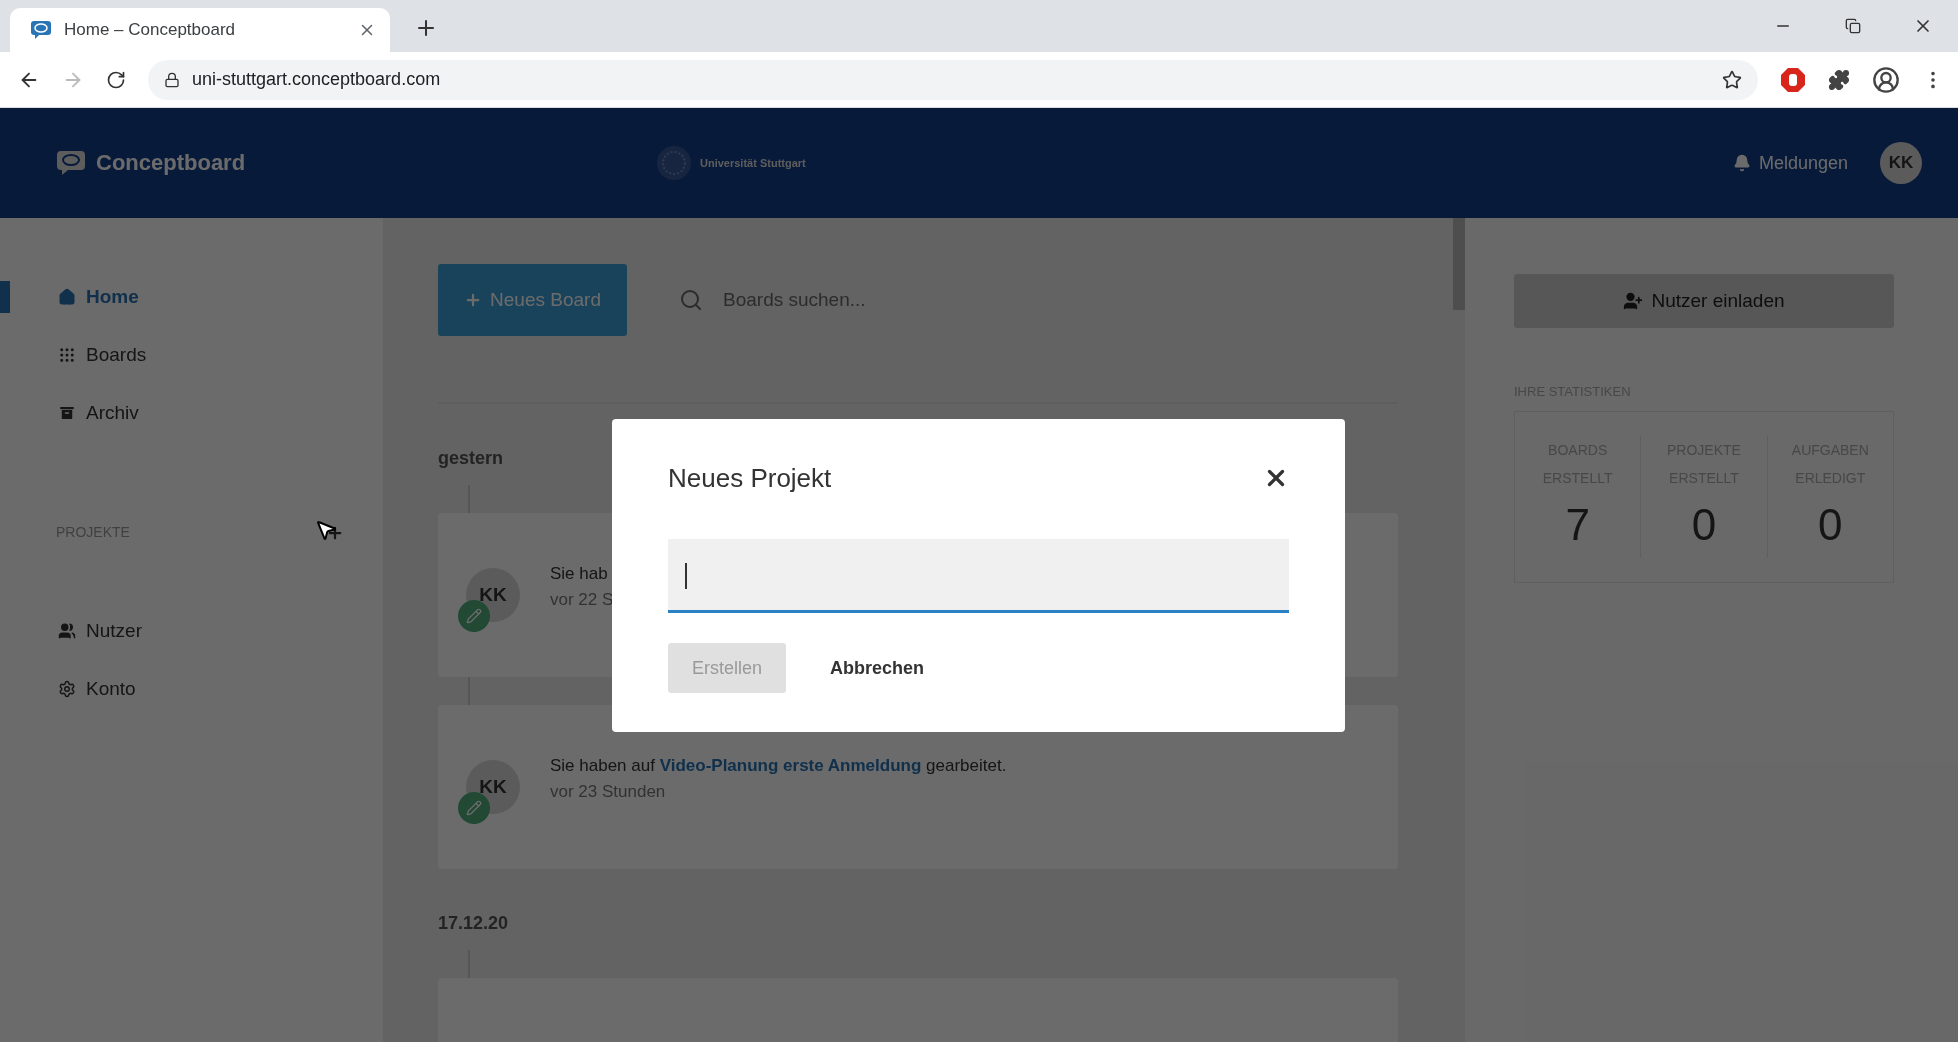 The height and width of the screenshot is (1042, 1958). I want to click on reload-icon, so click(116, 79).